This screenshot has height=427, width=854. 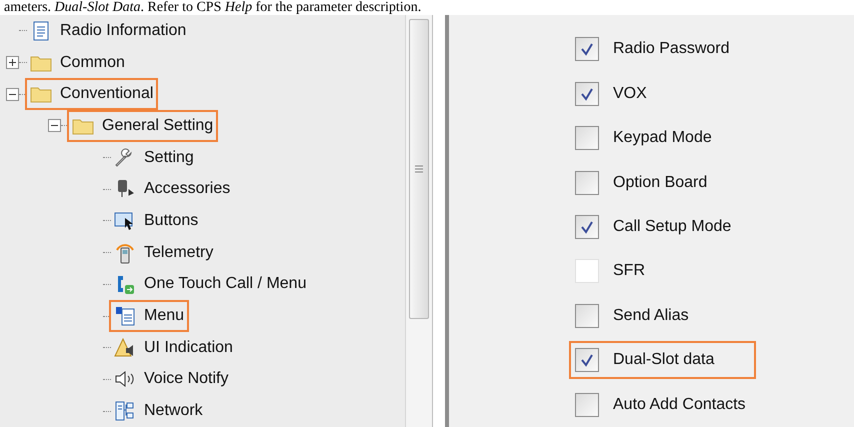 I want to click on tree-item-label: Radio Information, so click(x=123, y=30).